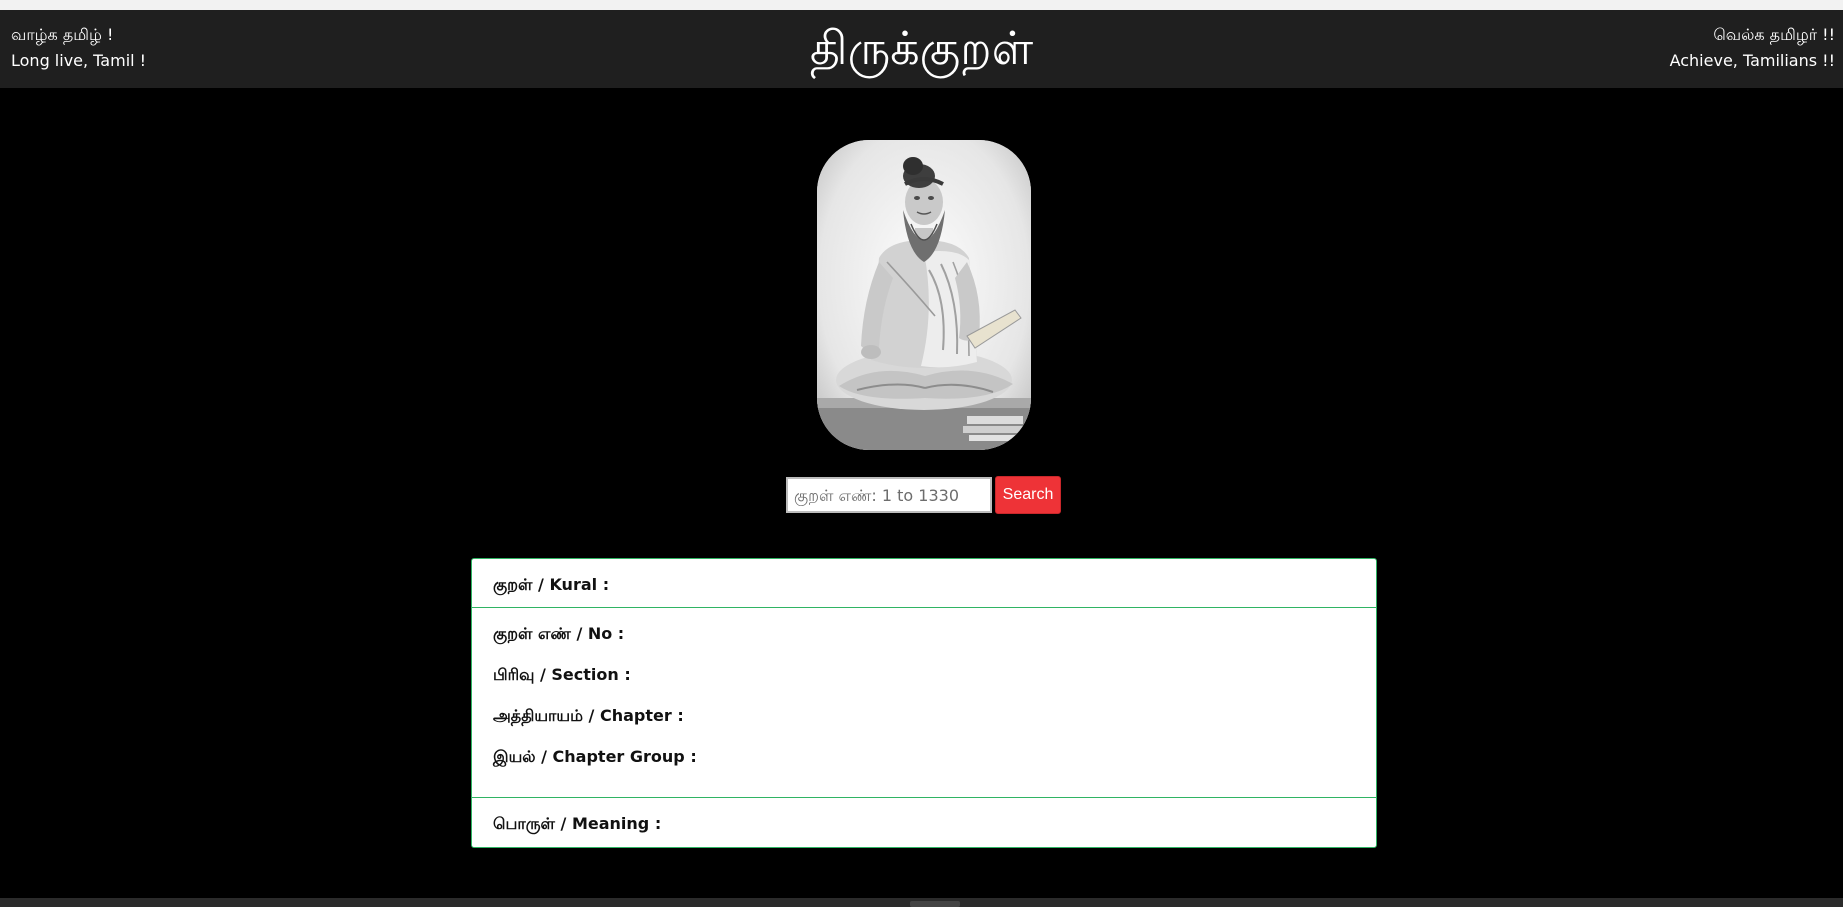 The width and height of the screenshot is (1843, 907). Describe the element at coordinates (1028, 495) in the screenshot. I see `search-button: Search` at that location.